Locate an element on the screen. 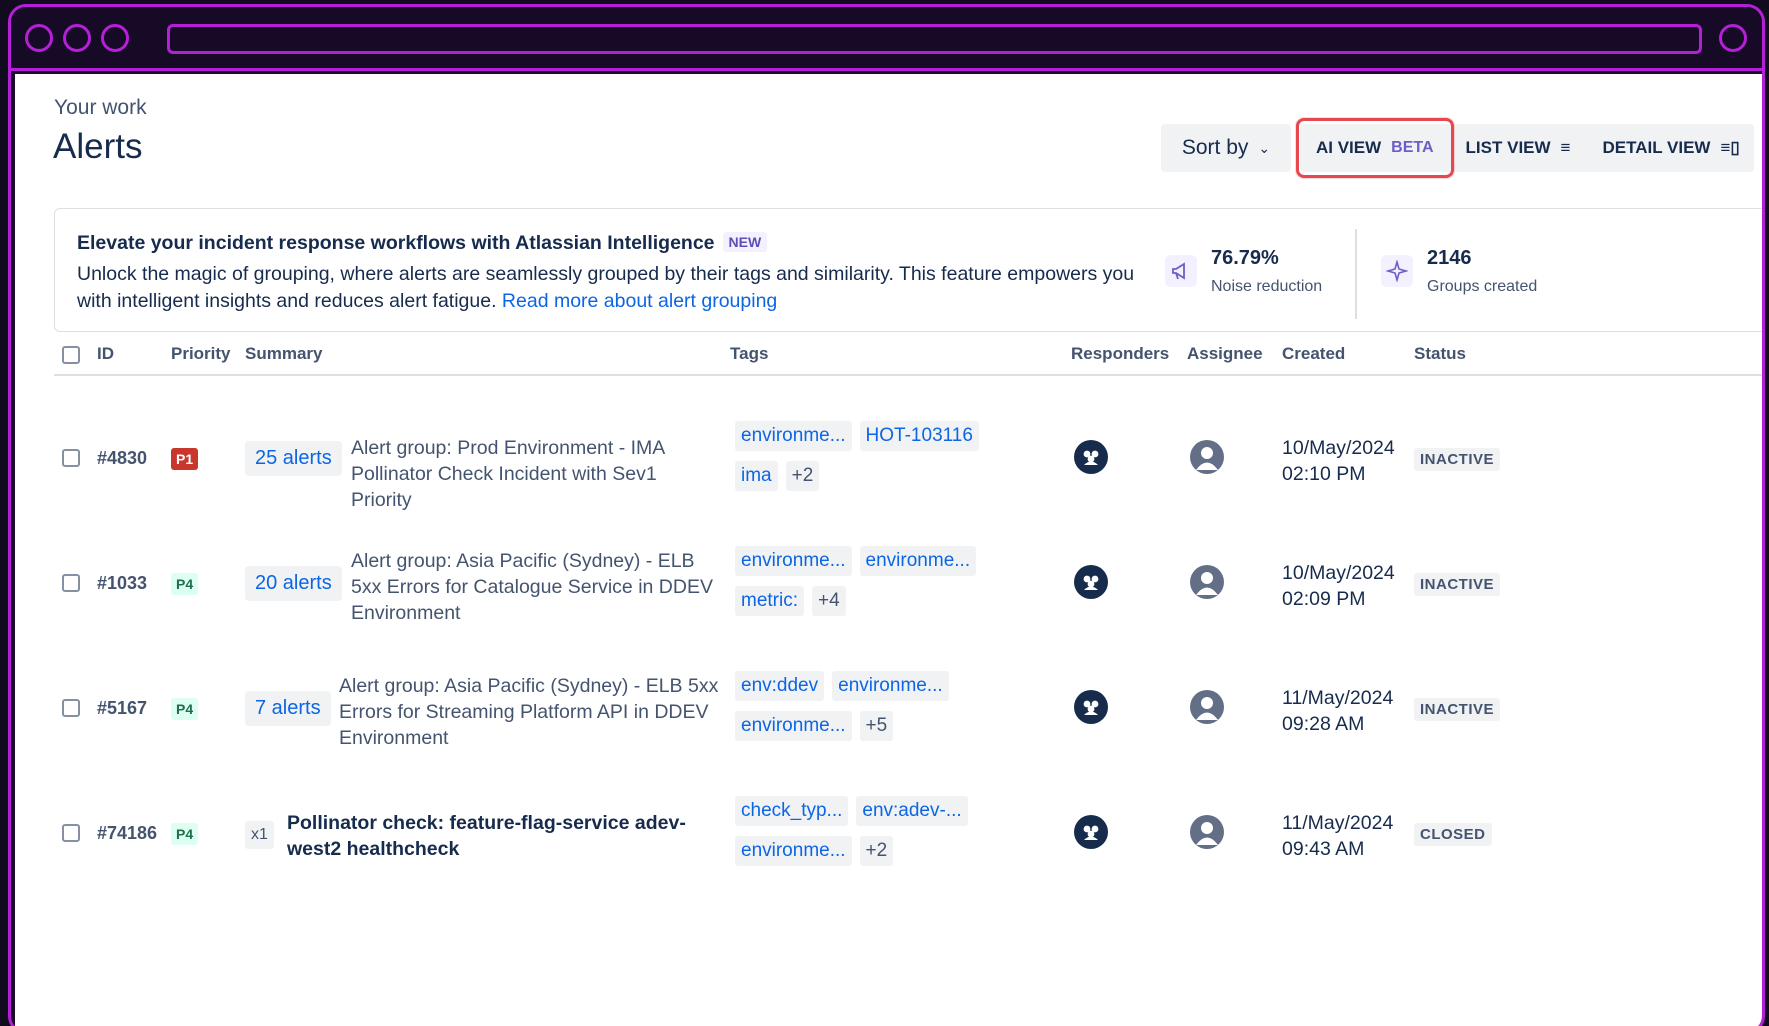 This screenshot has height=1026, width=1769. tag: env:ddev is located at coordinates (780, 686).